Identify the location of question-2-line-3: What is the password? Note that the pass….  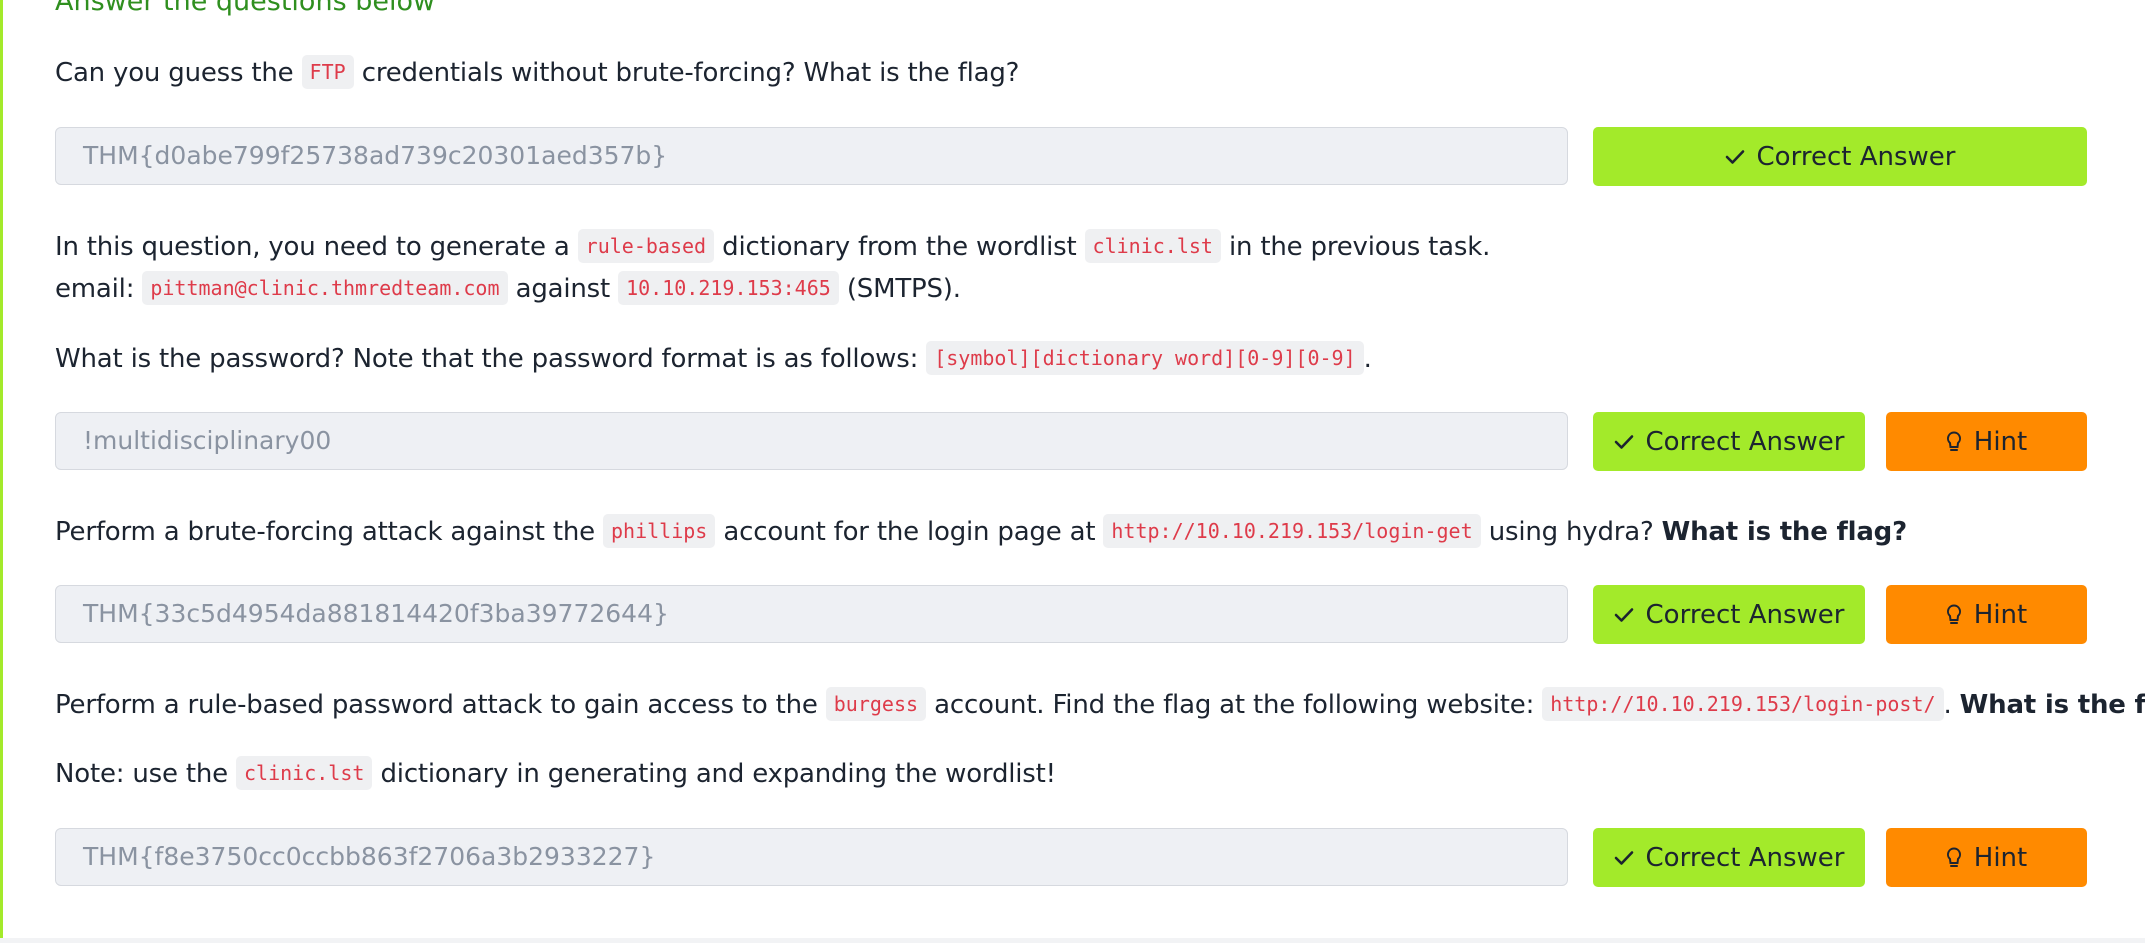
(713, 359).